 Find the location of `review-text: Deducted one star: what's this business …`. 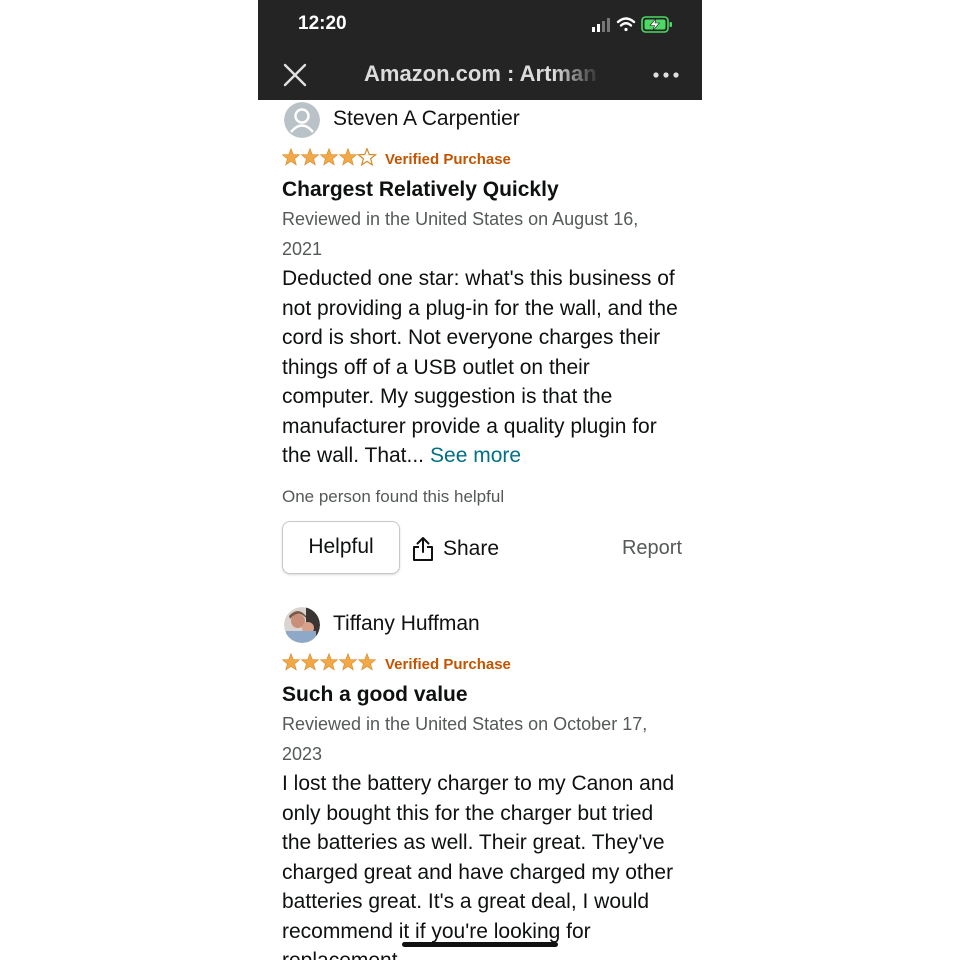

review-text: Deducted one star: what's this business … is located at coordinates (480, 367).